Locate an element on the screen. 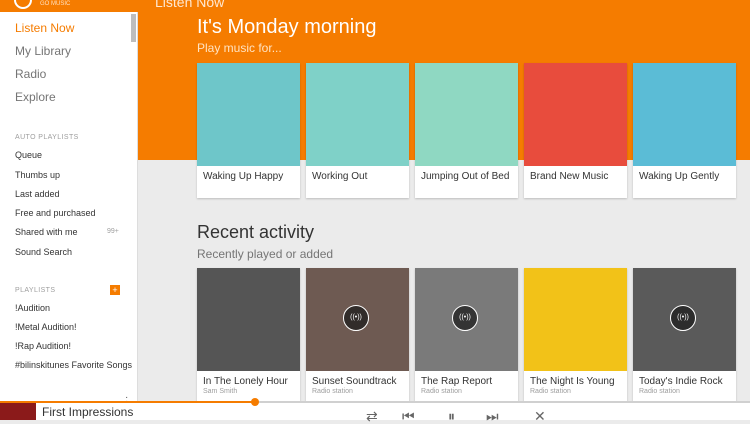 This screenshot has height=424, width=750. recent-card: ((•)) The Rap Report Radio station is located at coordinates (466, 335).